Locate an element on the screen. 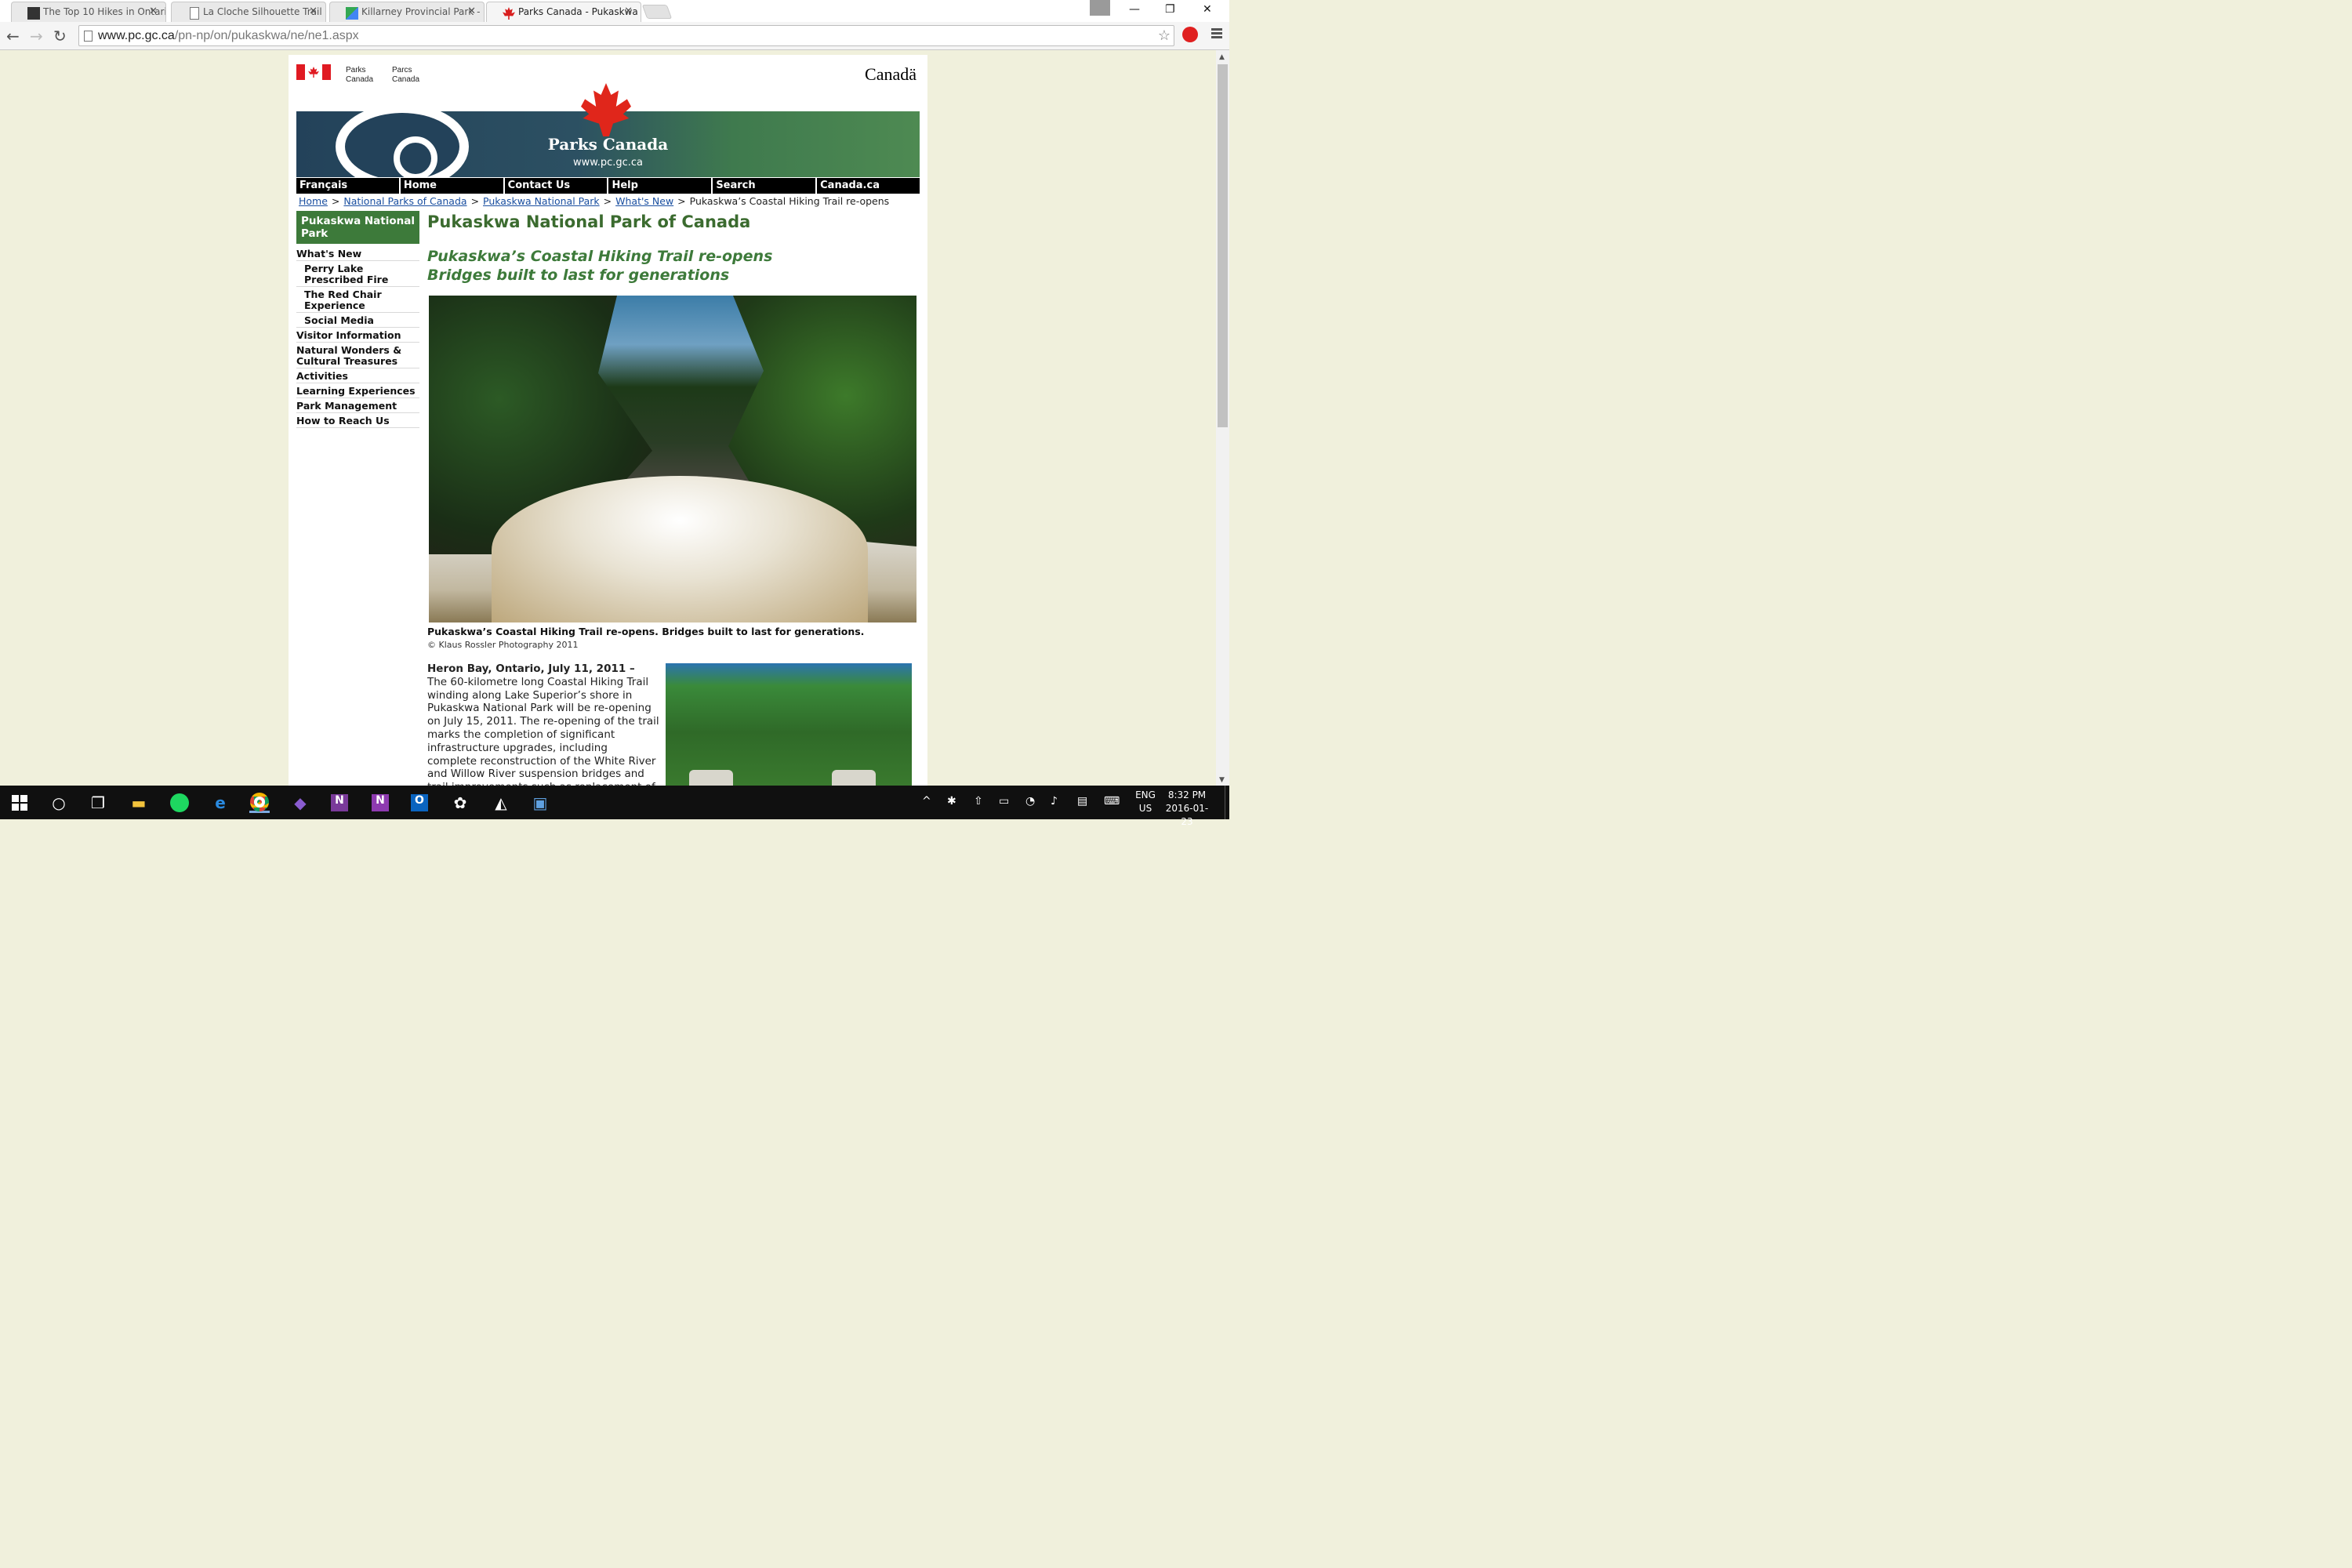 The image size is (2352, 1568). show-desktop-button is located at coordinates (1227, 803).